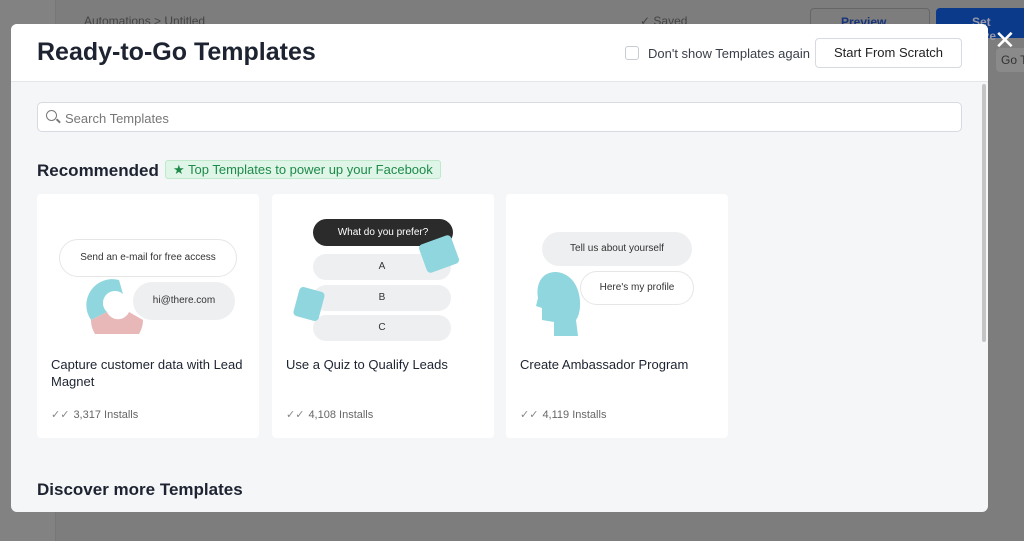 This screenshot has width=1024, height=541. Describe the element at coordinates (184, 301) in the screenshot. I see `preview-bubble: hi@there.com` at that location.